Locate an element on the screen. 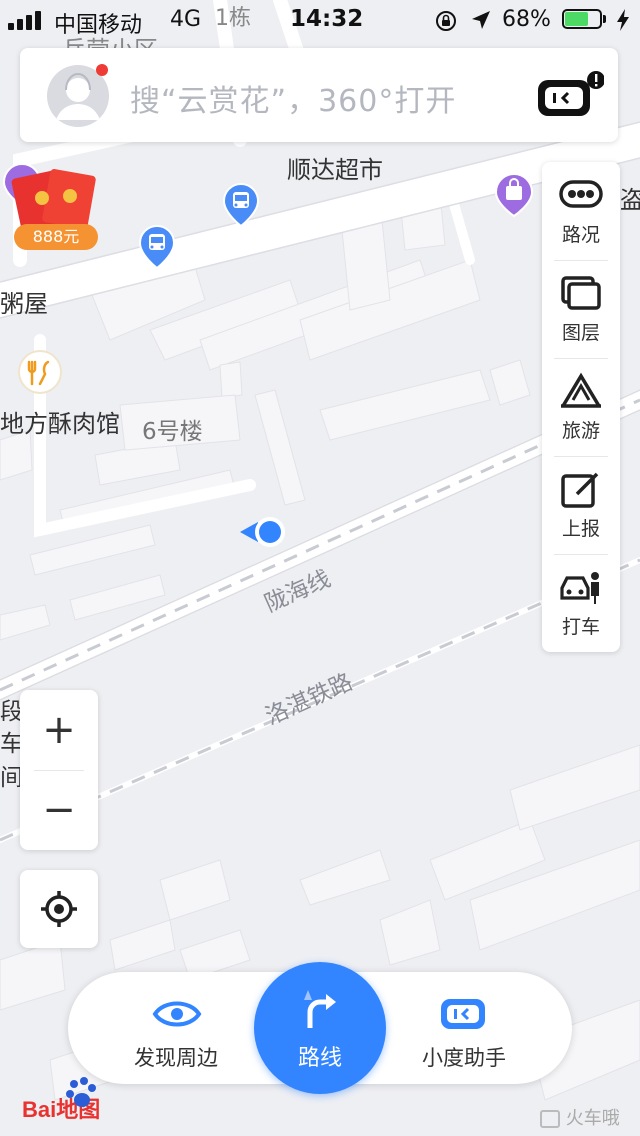  battery-icon is located at coordinates (585, 20).